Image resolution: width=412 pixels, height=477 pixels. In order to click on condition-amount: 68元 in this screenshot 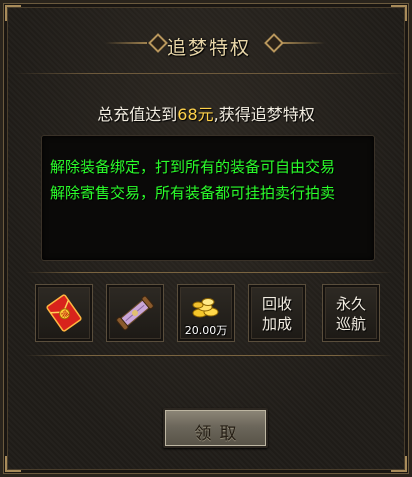, I will do `click(195, 114)`.